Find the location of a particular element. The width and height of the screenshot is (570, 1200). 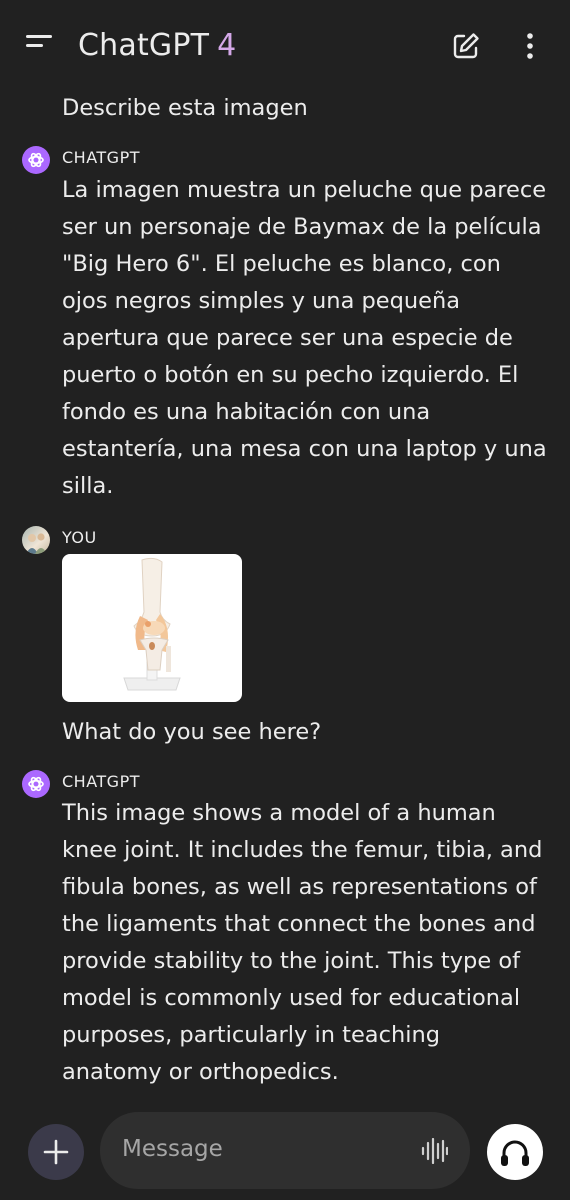

more-vertical-icon is located at coordinates (530, 46).